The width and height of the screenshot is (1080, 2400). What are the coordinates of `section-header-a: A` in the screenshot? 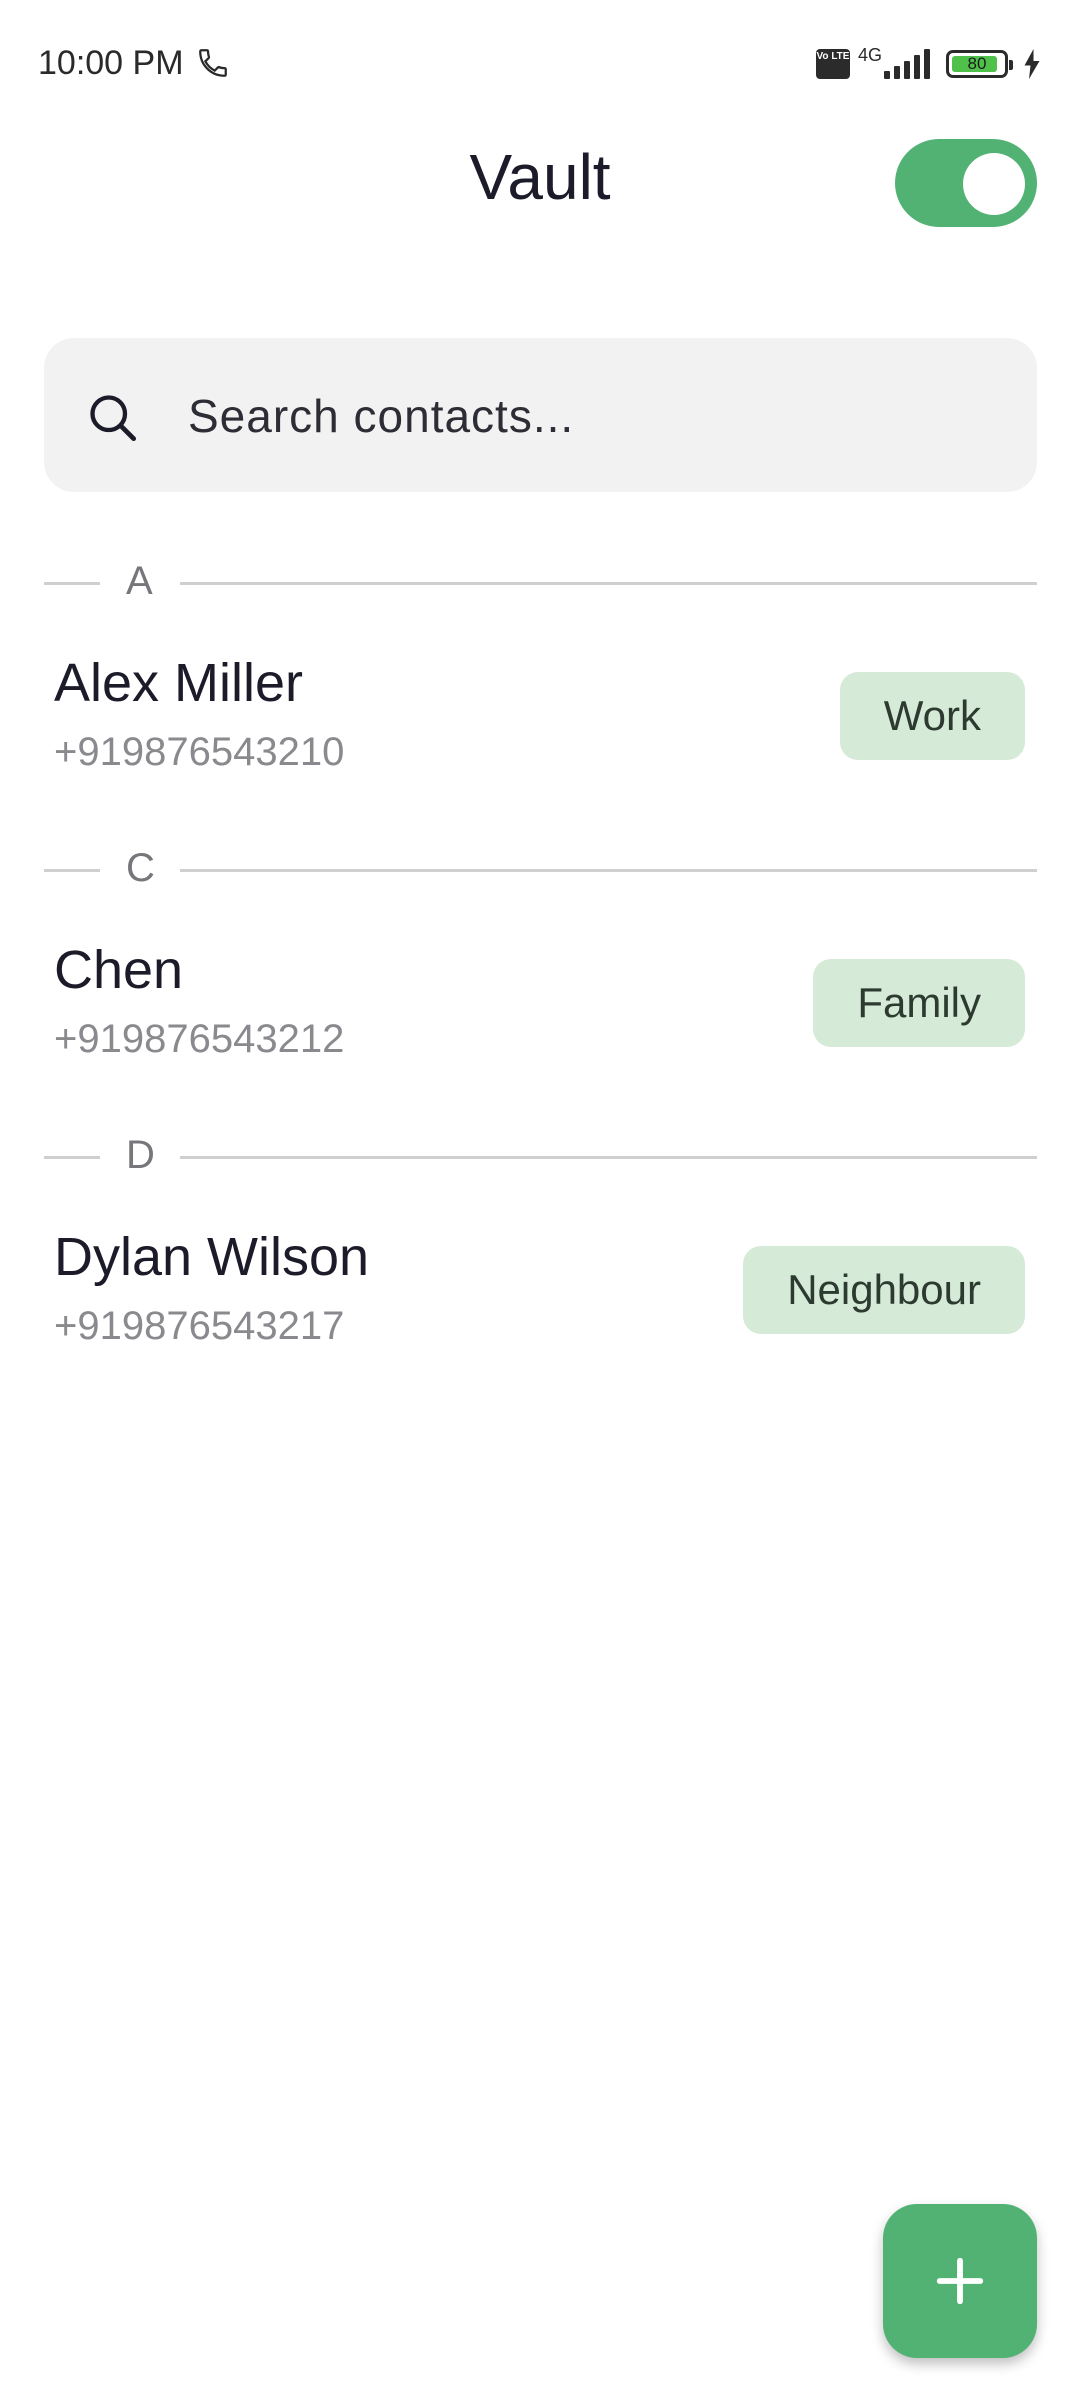 It's located at (540, 583).